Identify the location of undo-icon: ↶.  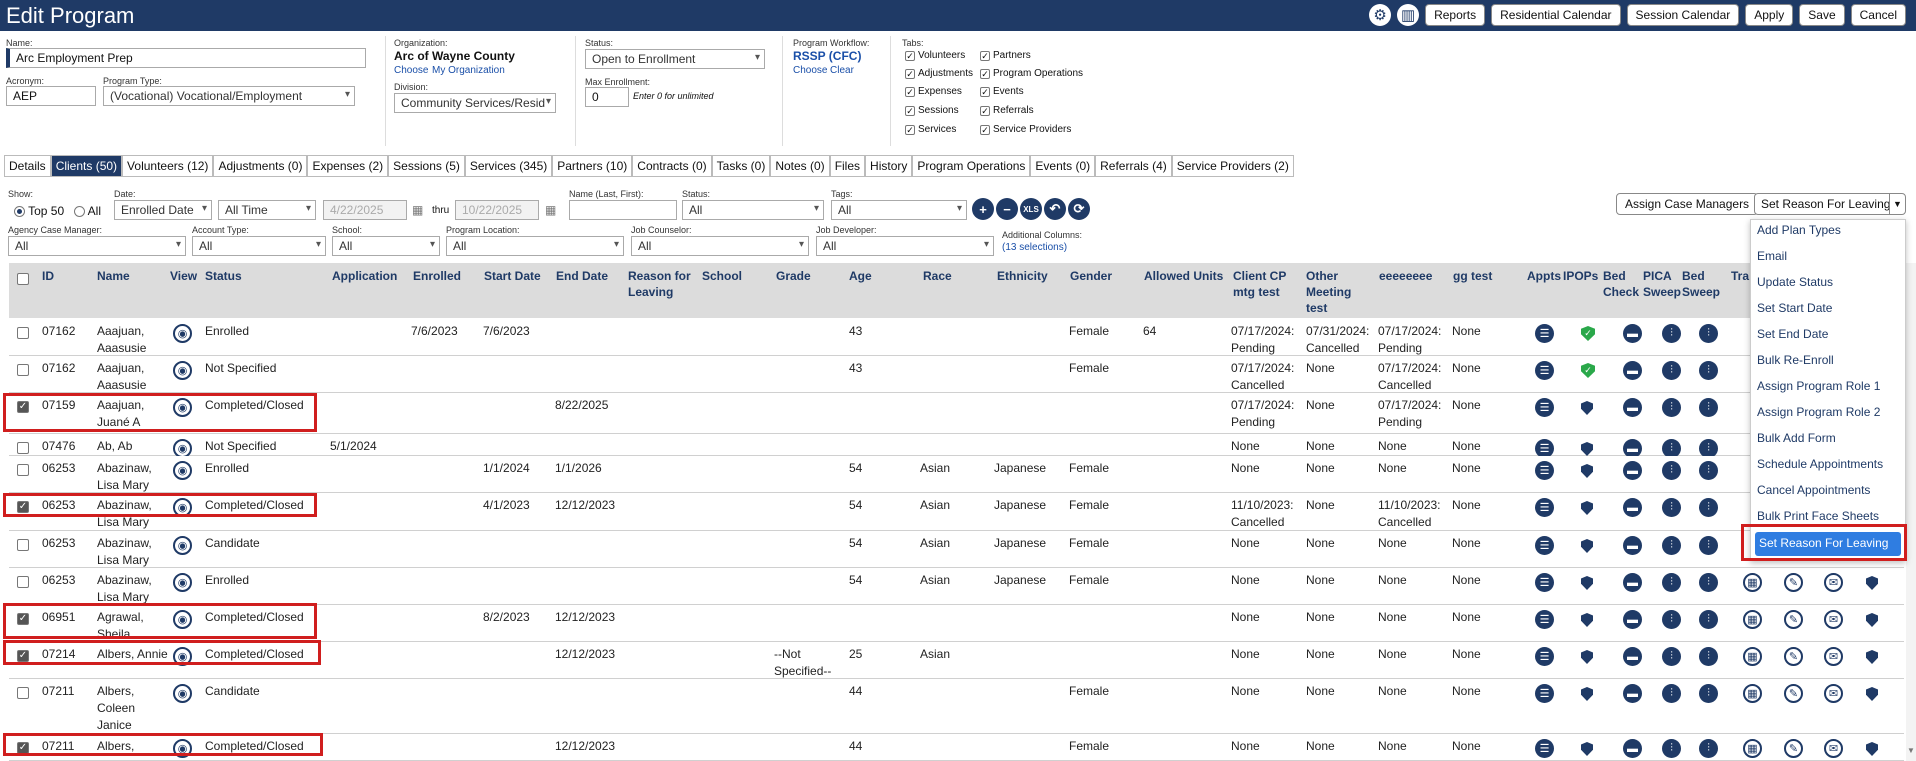
(1055, 209).